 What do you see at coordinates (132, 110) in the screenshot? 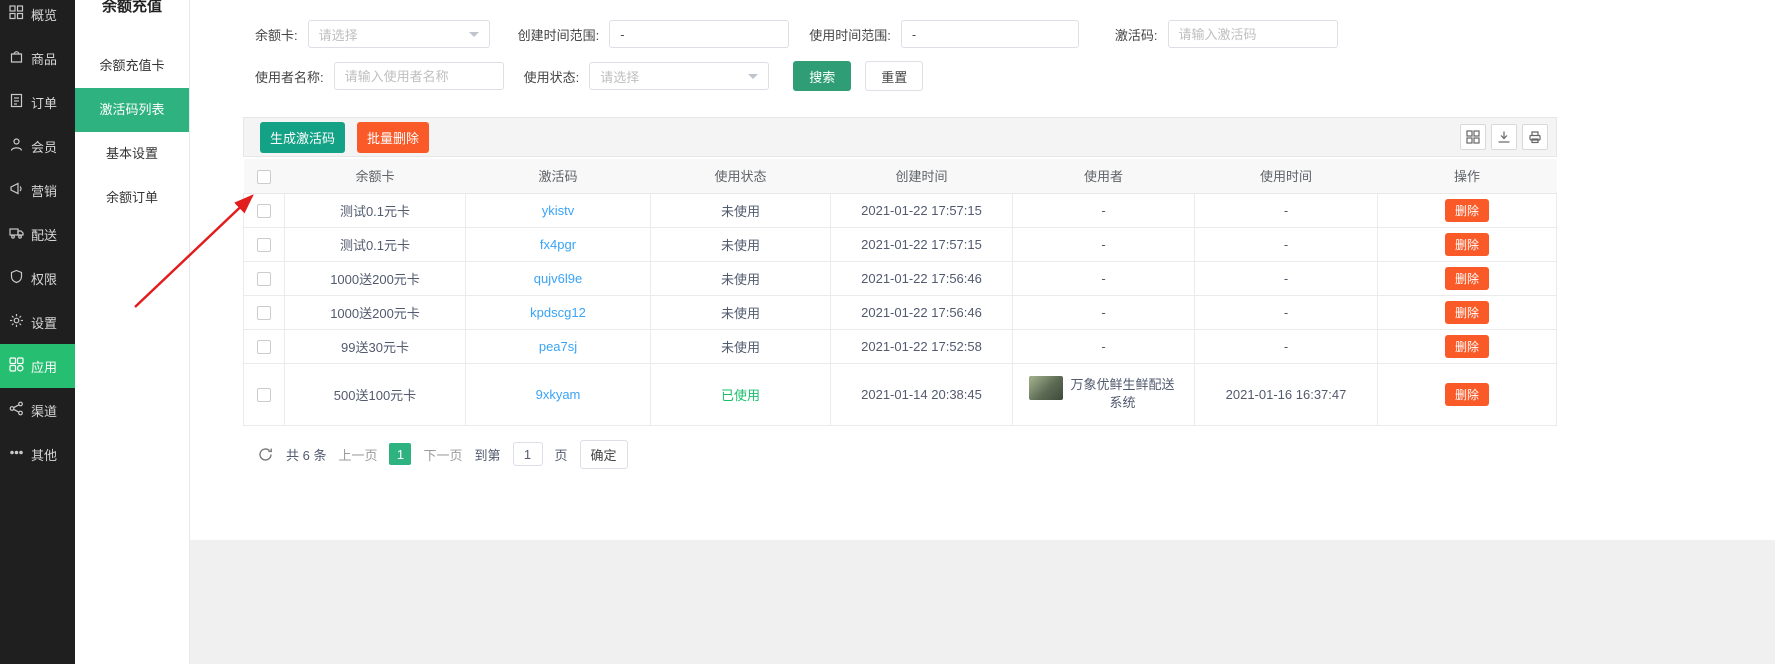
I see `submenu-item-activation-codes: 激活码列表` at bounding box center [132, 110].